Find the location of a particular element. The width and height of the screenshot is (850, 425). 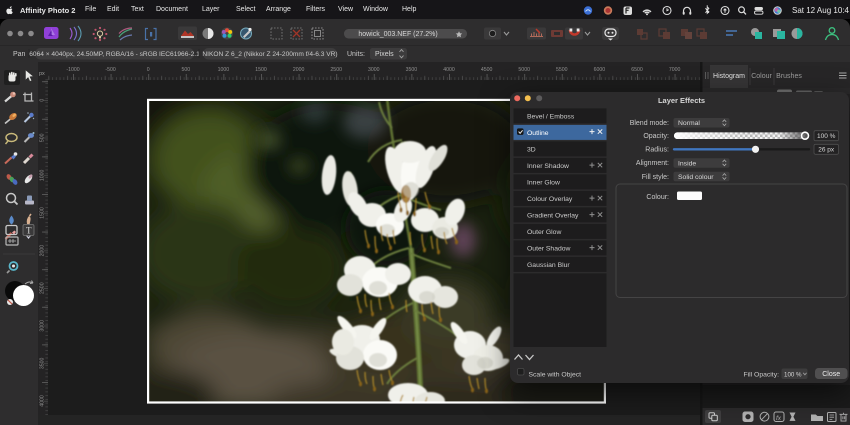

svg-text: 6000 is located at coordinates (600, 70).